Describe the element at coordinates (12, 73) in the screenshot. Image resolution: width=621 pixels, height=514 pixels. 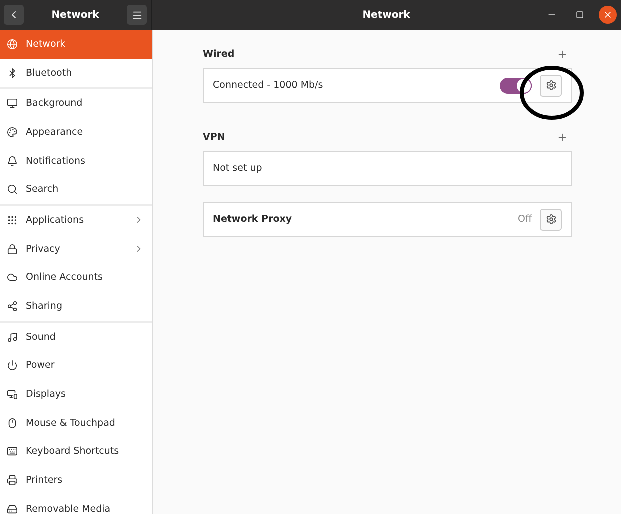
I see `bluetooth-icon` at that location.